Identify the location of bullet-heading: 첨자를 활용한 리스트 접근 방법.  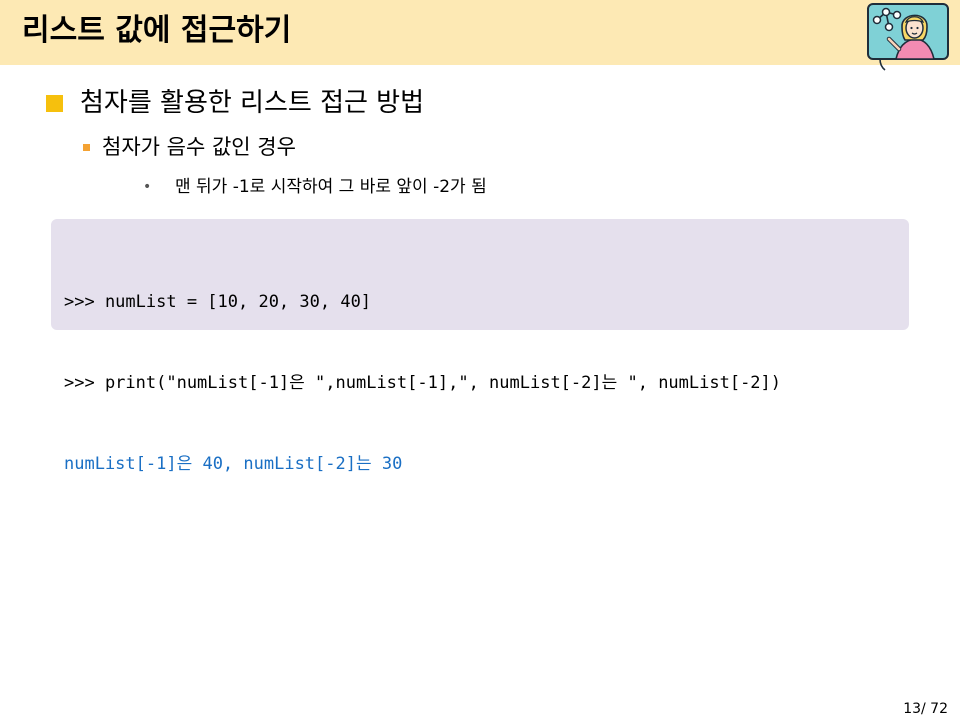
(235, 103).